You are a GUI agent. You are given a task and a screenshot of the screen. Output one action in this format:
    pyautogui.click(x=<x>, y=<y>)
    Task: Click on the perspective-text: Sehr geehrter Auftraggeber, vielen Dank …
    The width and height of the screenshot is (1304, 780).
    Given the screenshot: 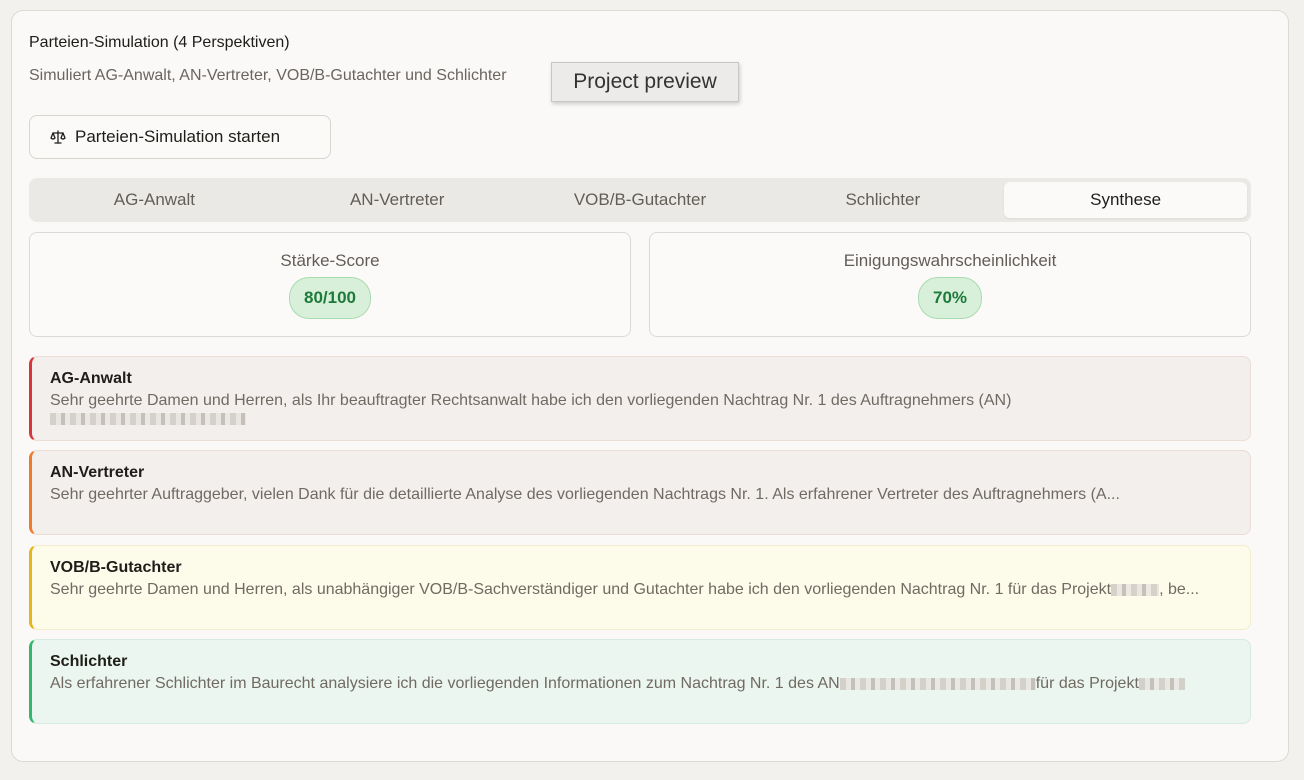 What is the action you would take?
    pyautogui.click(x=585, y=494)
    